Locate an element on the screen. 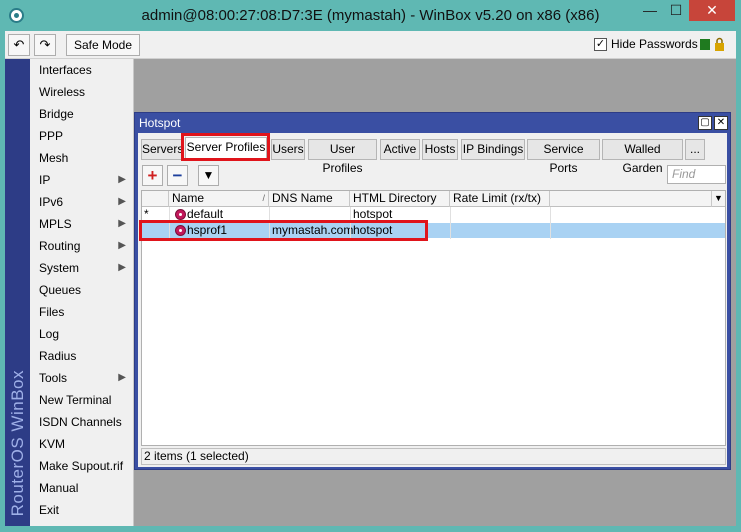 The height and width of the screenshot is (532, 741). safe-mode-button: Safe Mode is located at coordinates (103, 45).